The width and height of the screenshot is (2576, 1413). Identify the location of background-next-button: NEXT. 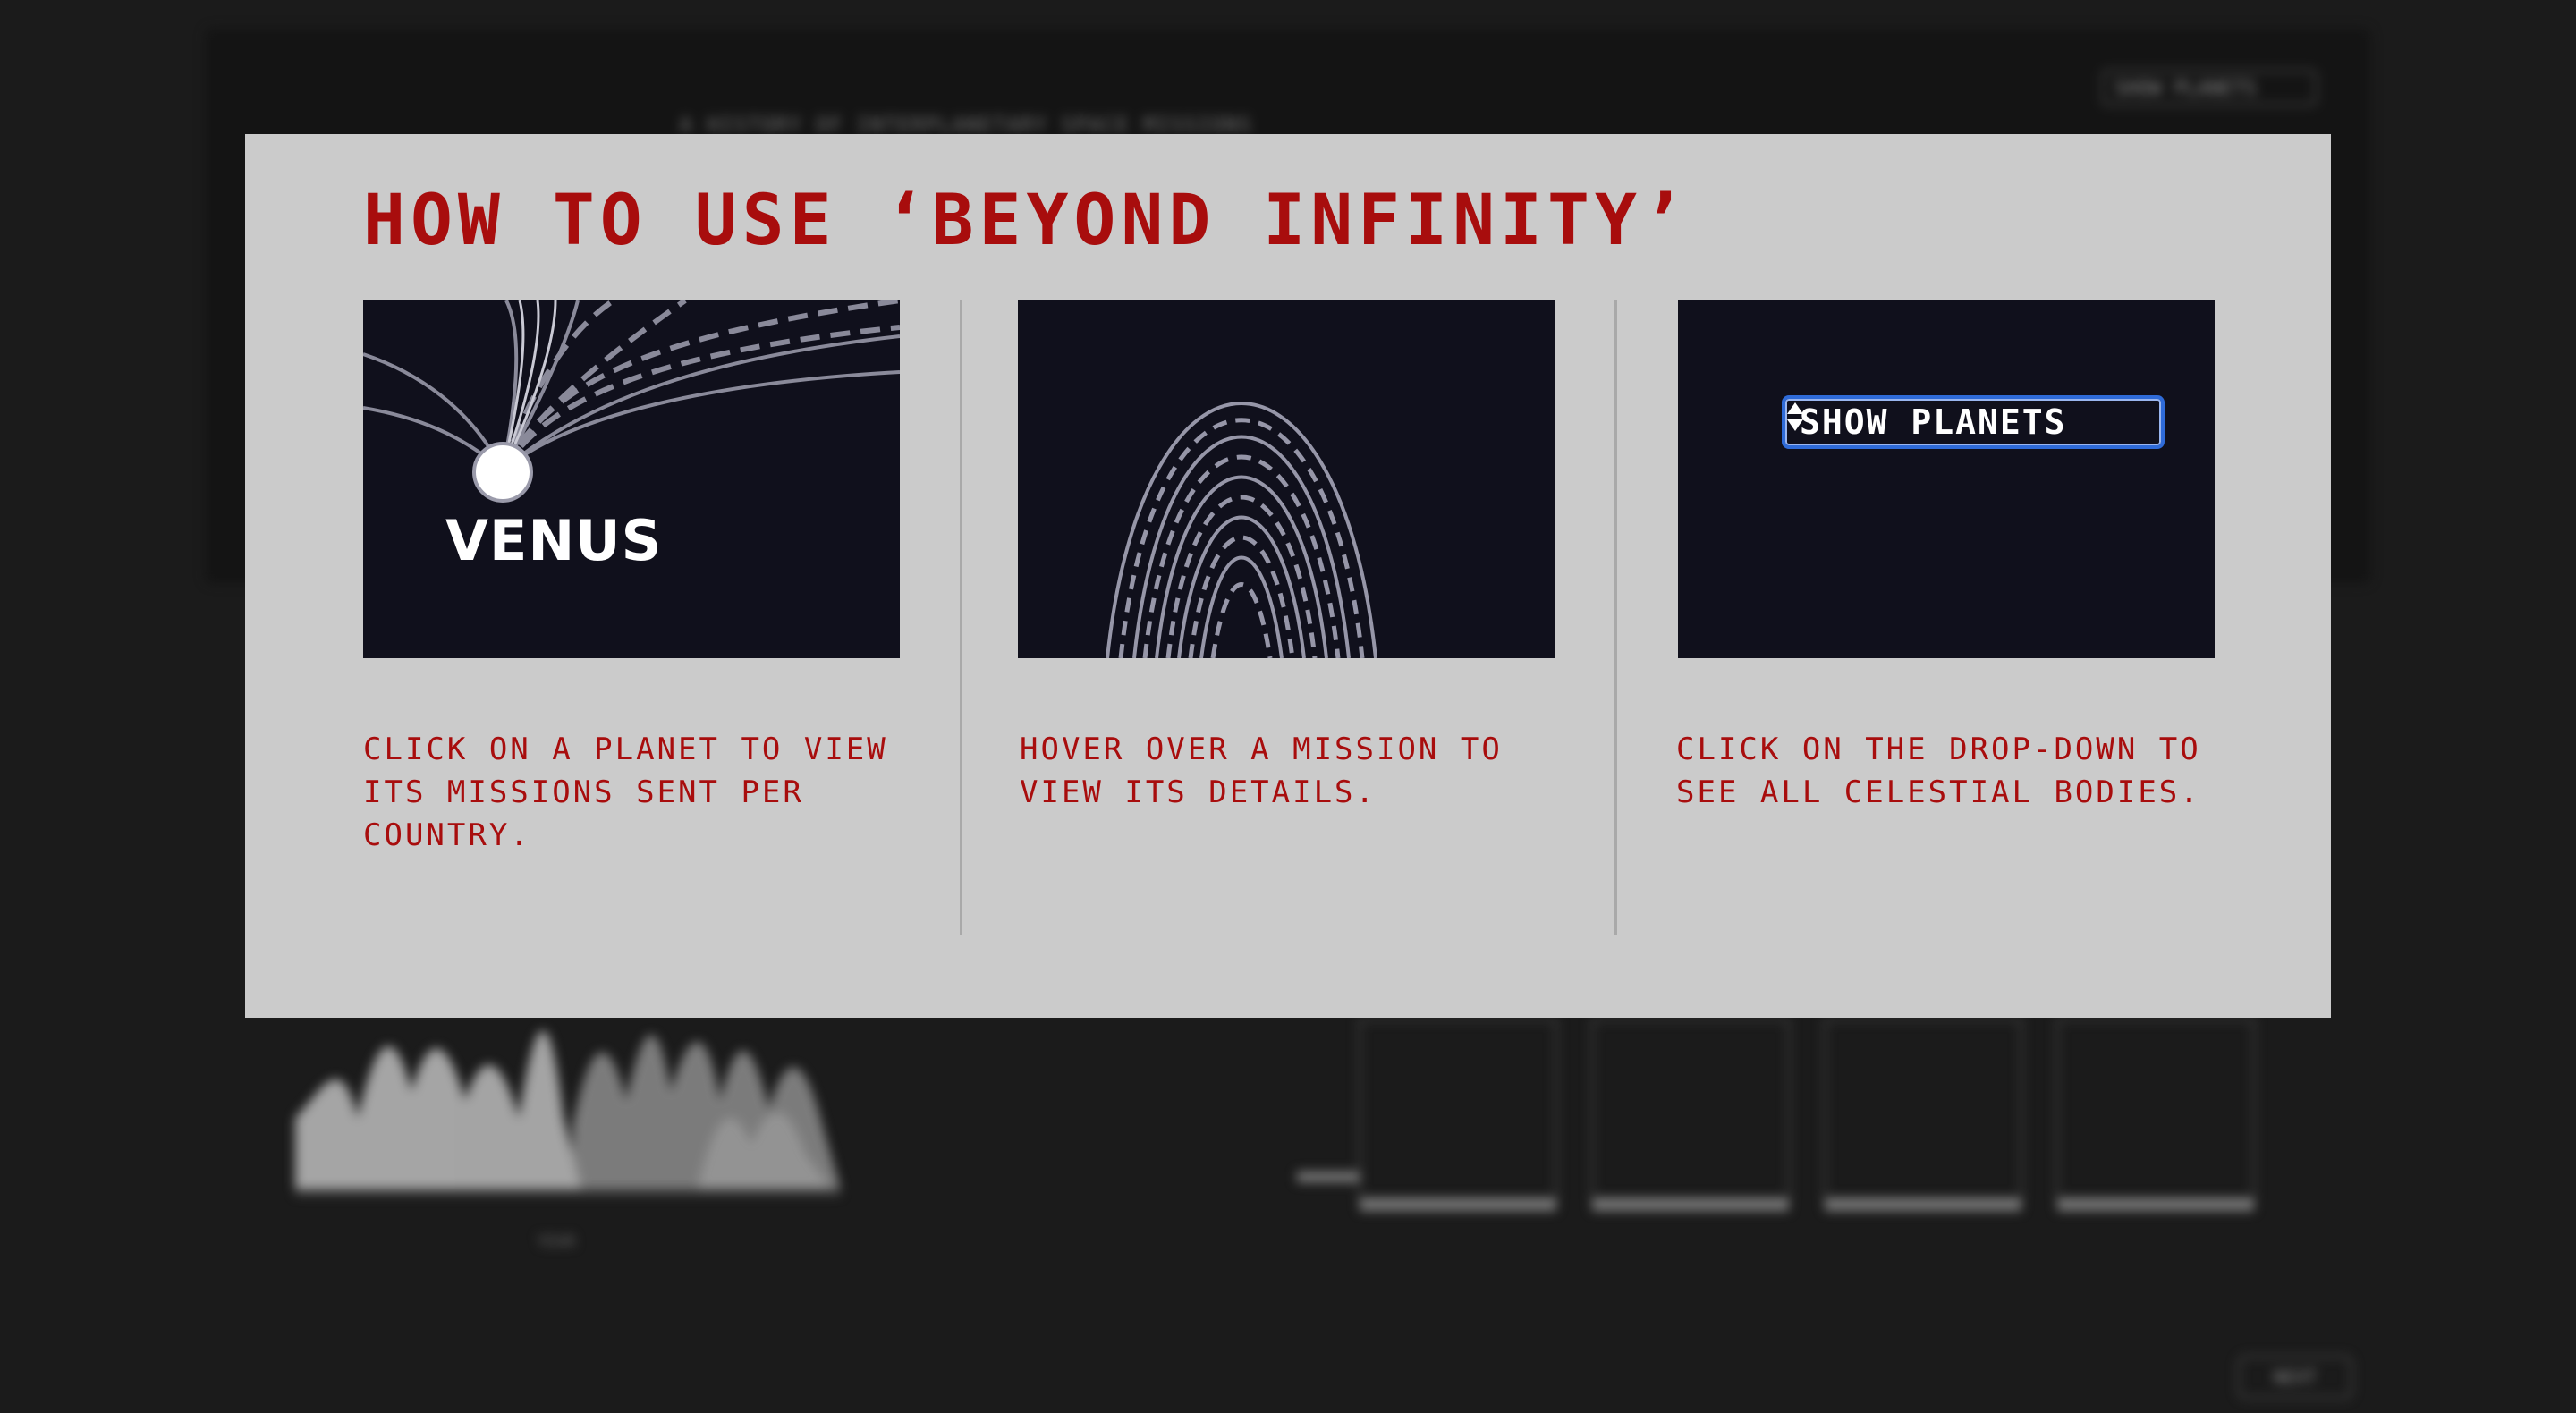
(2295, 1377).